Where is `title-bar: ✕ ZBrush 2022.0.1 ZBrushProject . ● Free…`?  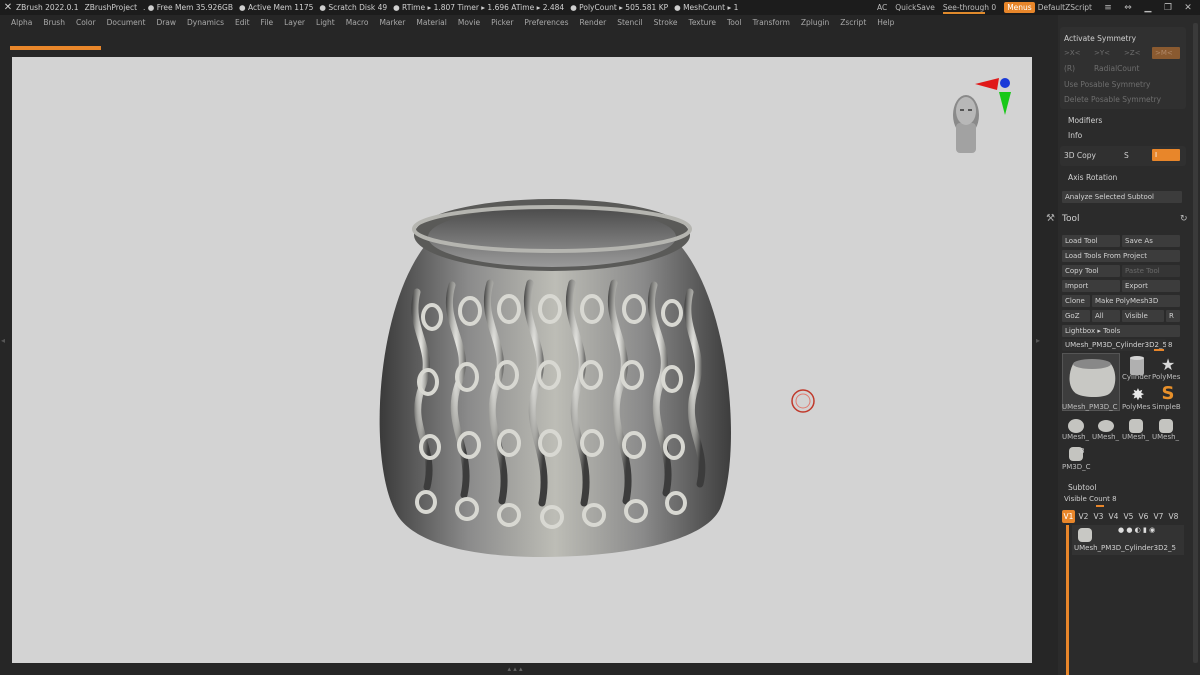 title-bar: ✕ ZBrush 2022.0.1 ZBrushProject . ● Free… is located at coordinates (600, 7).